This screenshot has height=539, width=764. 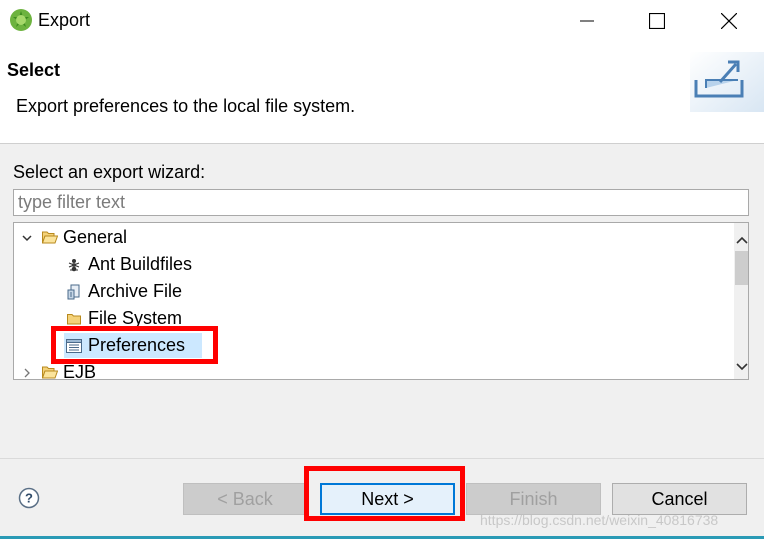 I want to click on tree-scrollbar, so click(x=741, y=301).